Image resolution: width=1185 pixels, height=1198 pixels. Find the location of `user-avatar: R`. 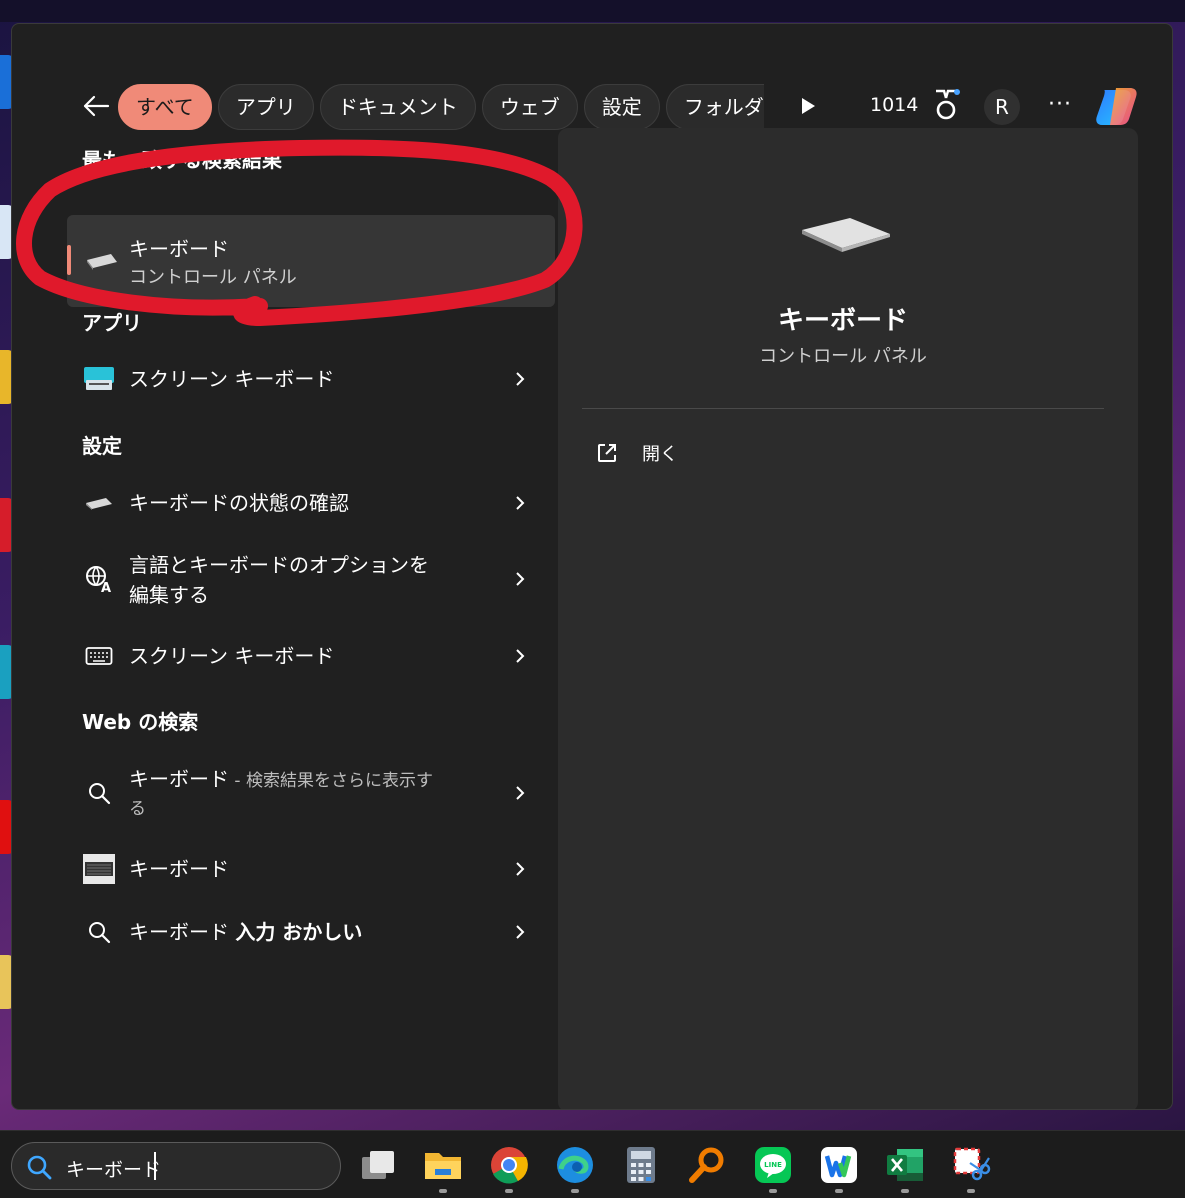

user-avatar: R is located at coordinates (1002, 107).